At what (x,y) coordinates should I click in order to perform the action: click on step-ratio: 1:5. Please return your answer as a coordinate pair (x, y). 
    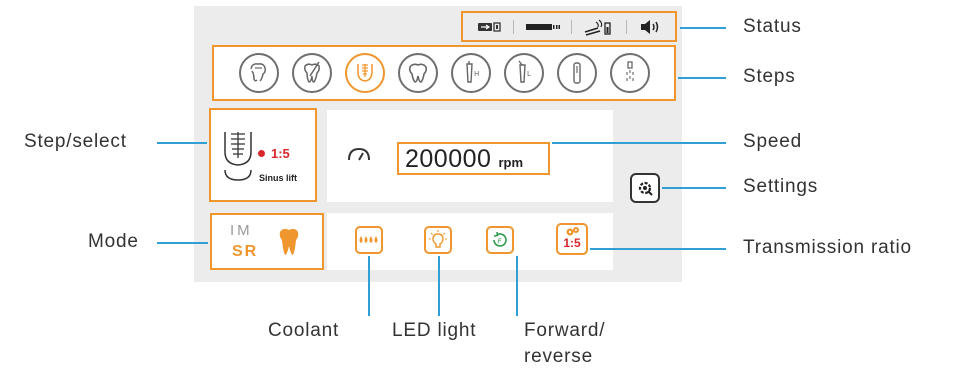
    Looking at the image, I should click on (280, 153).